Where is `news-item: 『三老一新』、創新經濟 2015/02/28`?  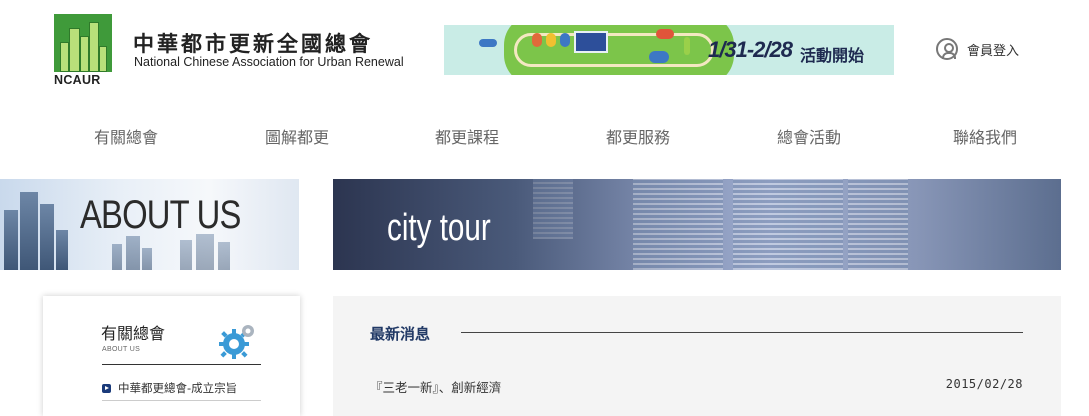 news-item: 『三老一新』、創新經濟 2015/02/28 is located at coordinates (696, 386).